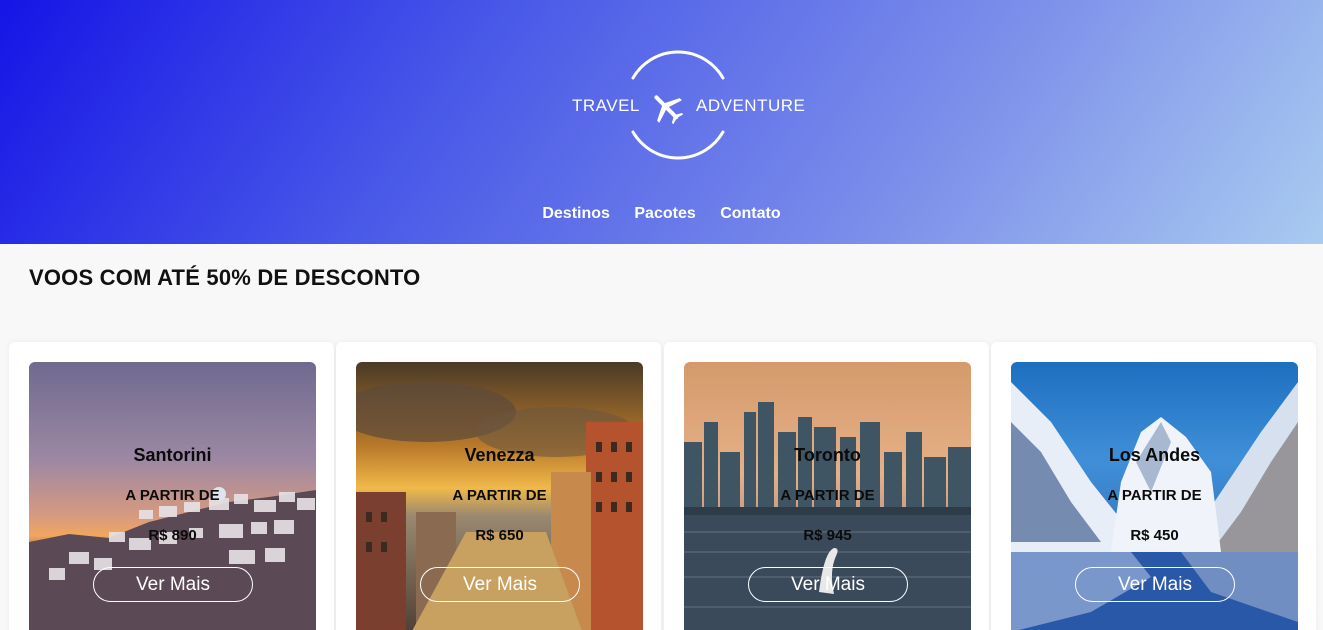 The height and width of the screenshot is (630, 1323). What do you see at coordinates (1154, 455) in the screenshot?
I see `card-destination-name: Los Andes` at bounding box center [1154, 455].